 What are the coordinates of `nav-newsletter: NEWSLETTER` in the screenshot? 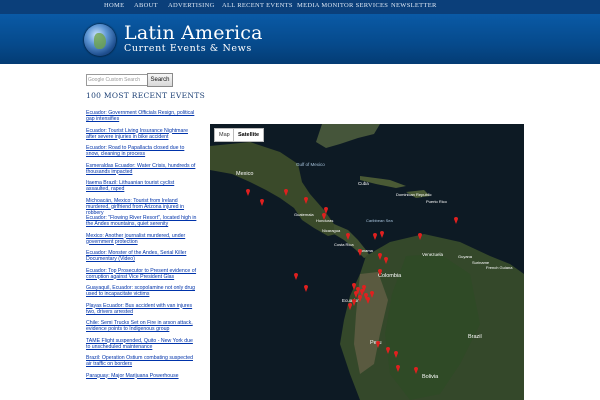 It's located at (414, 5).